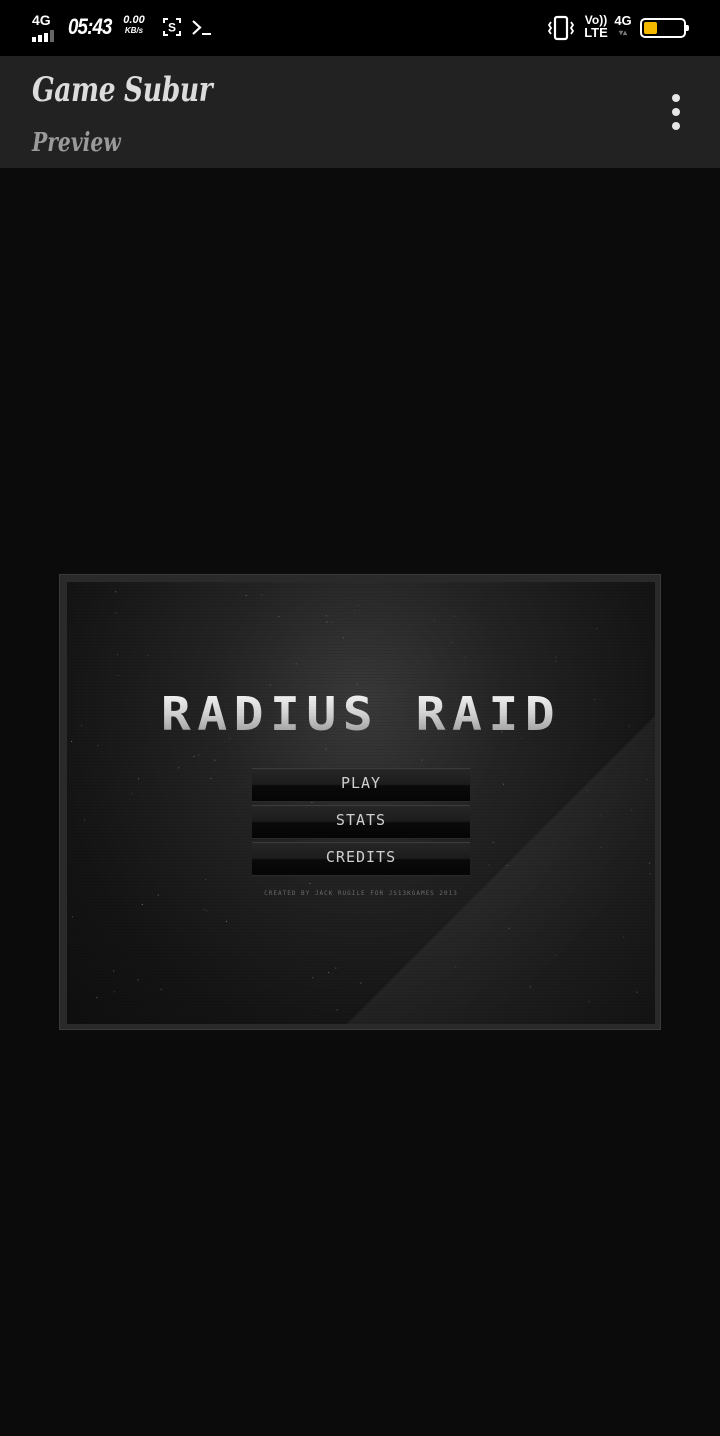 The height and width of the screenshot is (1436, 720). I want to click on battery-icon, so click(664, 28).